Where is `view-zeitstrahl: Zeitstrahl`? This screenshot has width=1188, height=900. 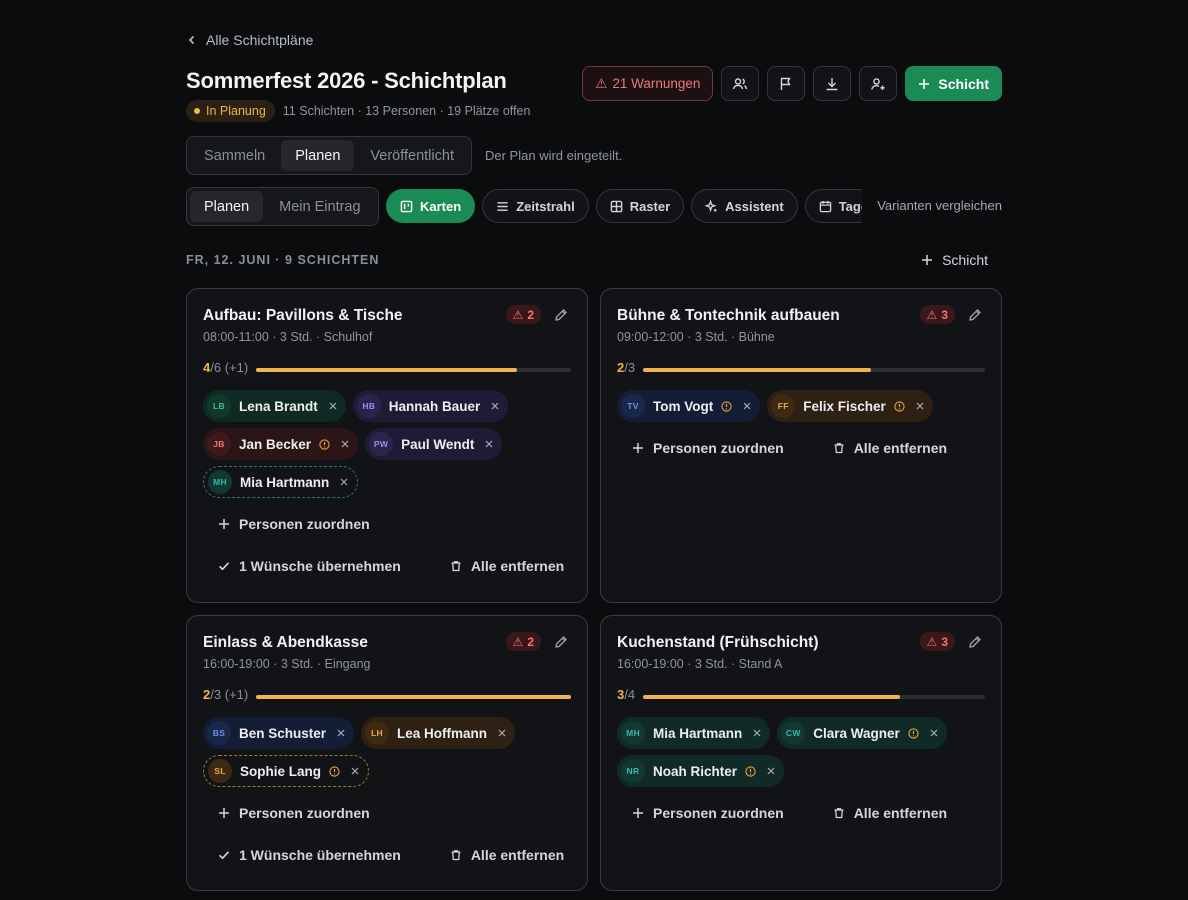
view-zeitstrahl: Zeitstrahl is located at coordinates (535, 206).